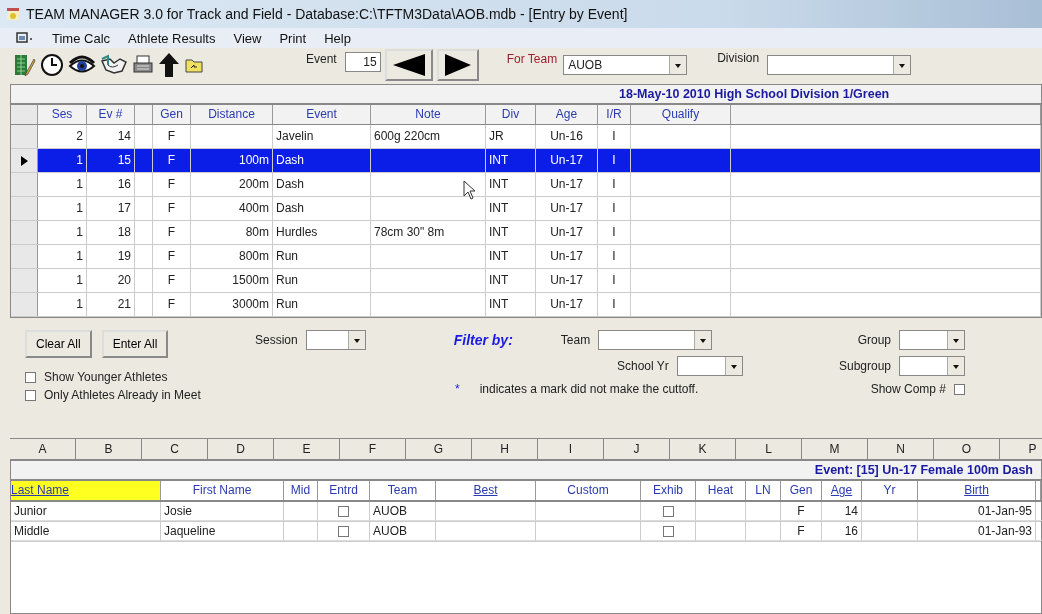  What do you see at coordinates (428, 114) in the screenshot?
I see `column-header: Note` at bounding box center [428, 114].